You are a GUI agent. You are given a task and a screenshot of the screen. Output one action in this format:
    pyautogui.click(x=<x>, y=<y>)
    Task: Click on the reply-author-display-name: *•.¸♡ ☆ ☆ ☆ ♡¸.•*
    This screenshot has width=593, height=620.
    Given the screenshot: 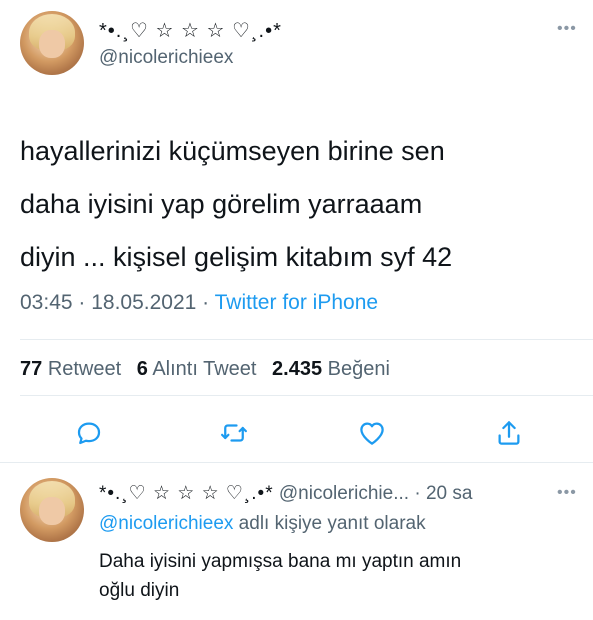 What is the action you would take?
    pyautogui.click(x=186, y=493)
    